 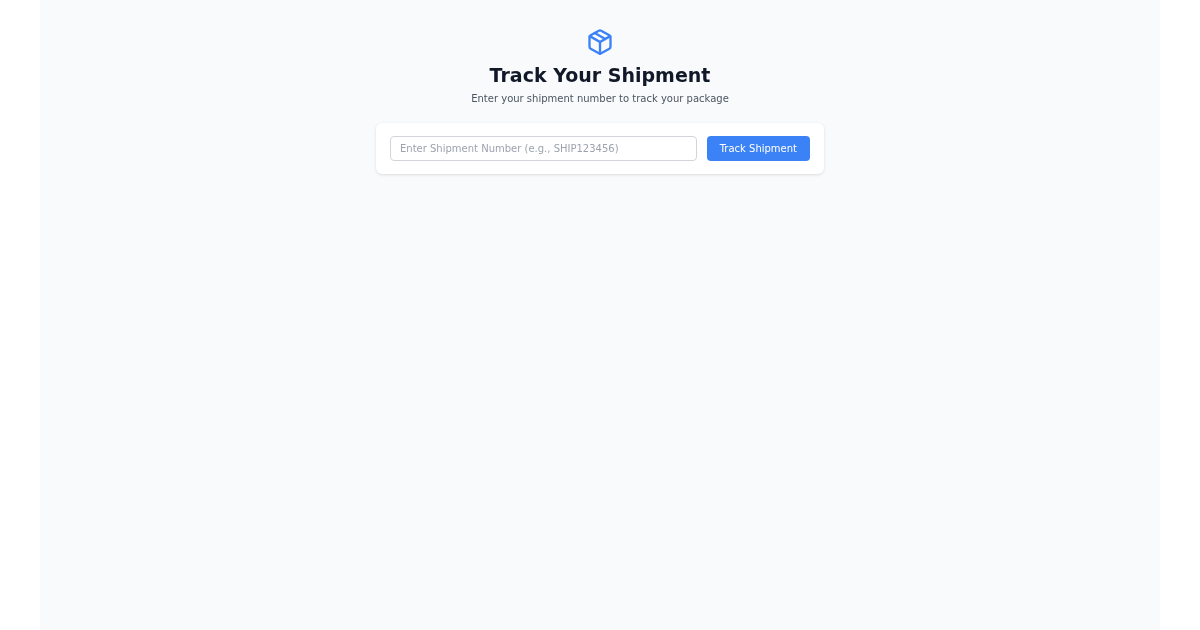 What do you see at coordinates (600, 98) in the screenshot?
I see `page-subtitle: Enter your shipment number to track your package` at bounding box center [600, 98].